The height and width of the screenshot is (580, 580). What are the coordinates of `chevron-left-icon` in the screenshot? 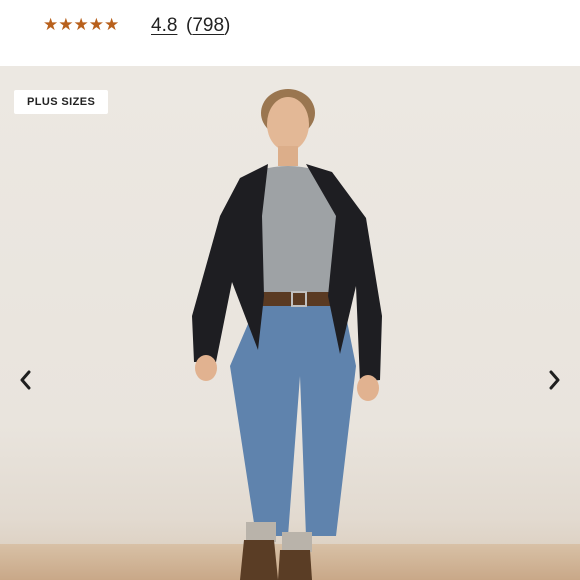 It's located at (25, 380).